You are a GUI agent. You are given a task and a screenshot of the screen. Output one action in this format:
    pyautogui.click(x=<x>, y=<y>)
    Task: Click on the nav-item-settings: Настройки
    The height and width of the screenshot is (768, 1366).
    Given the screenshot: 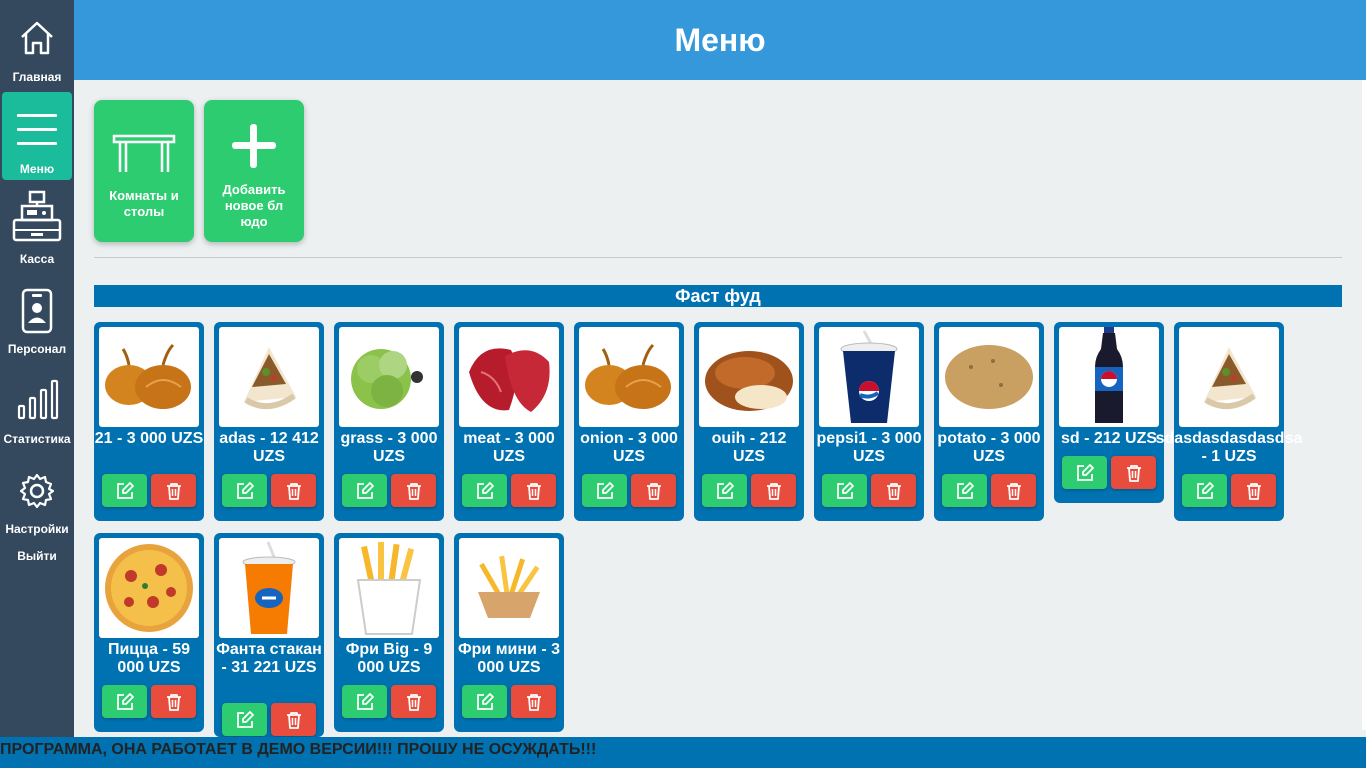 What is the action you would take?
    pyautogui.click(x=37, y=496)
    